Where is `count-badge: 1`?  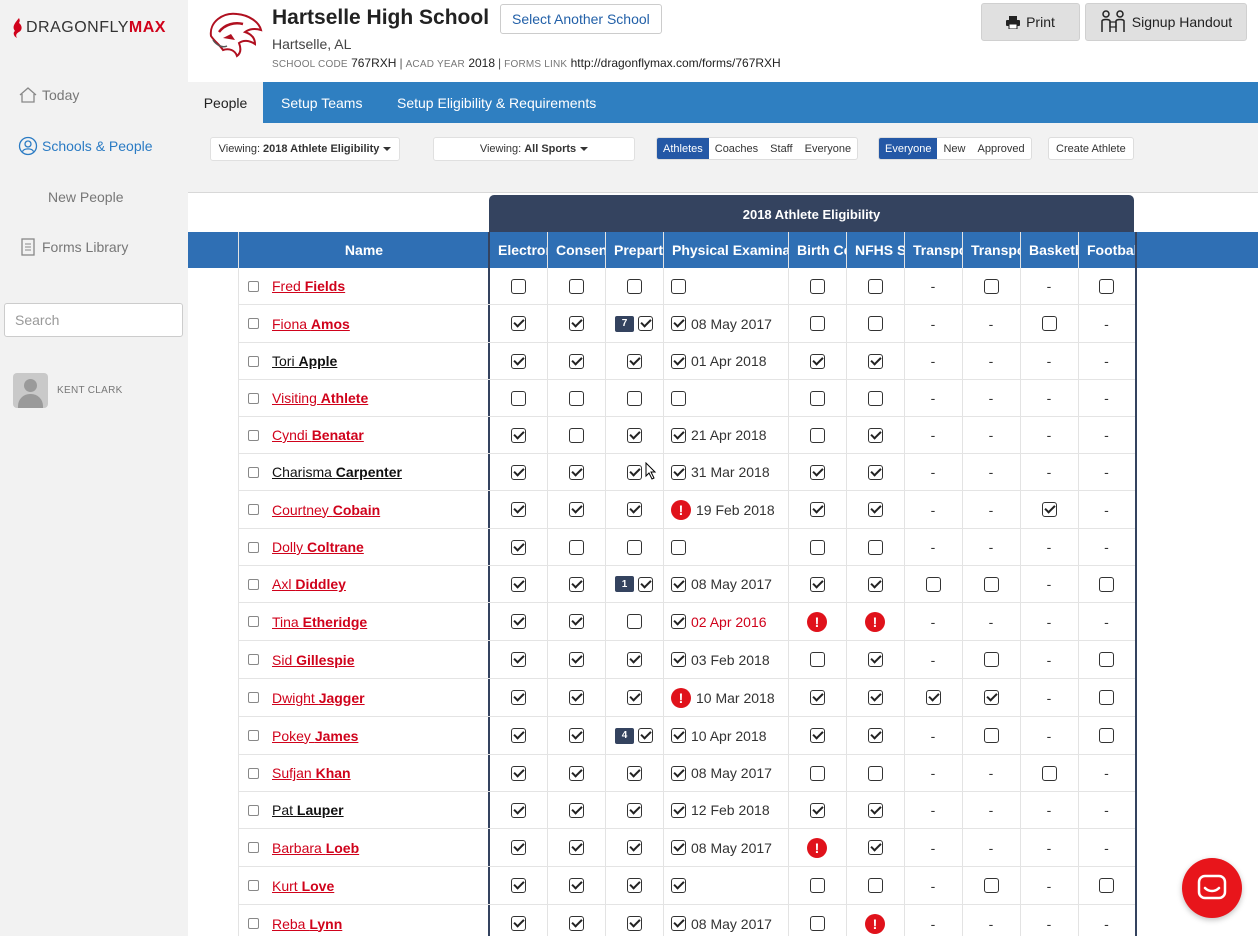 count-badge: 1 is located at coordinates (624, 584).